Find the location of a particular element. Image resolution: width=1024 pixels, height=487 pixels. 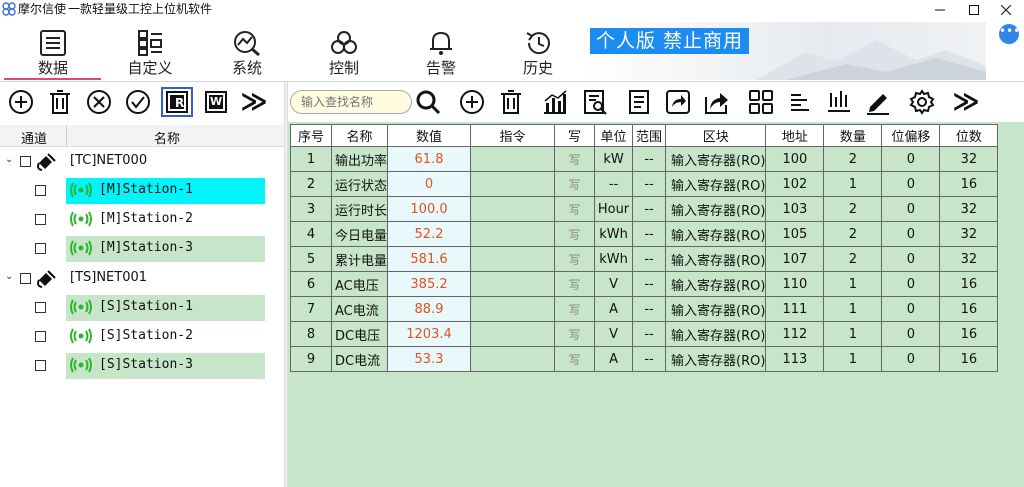

report-button is located at coordinates (595, 102).